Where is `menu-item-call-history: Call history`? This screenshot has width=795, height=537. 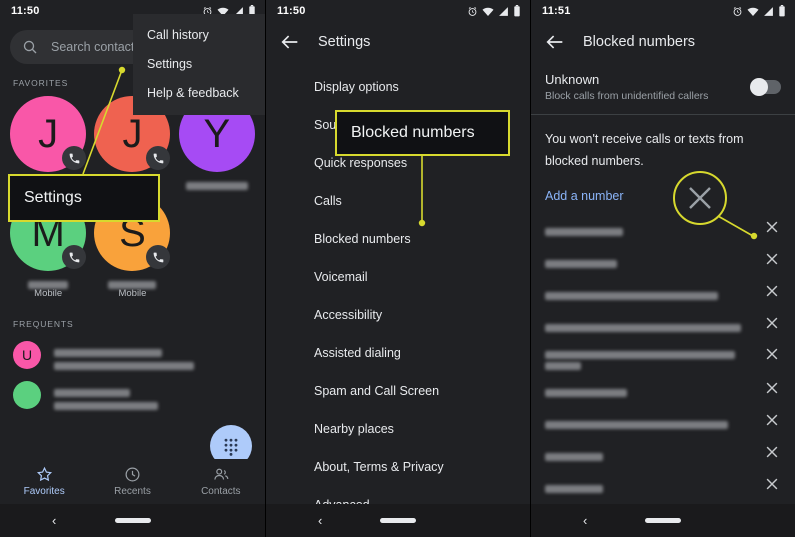
menu-item-call-history: Call history is located at coordinates (199, 34).